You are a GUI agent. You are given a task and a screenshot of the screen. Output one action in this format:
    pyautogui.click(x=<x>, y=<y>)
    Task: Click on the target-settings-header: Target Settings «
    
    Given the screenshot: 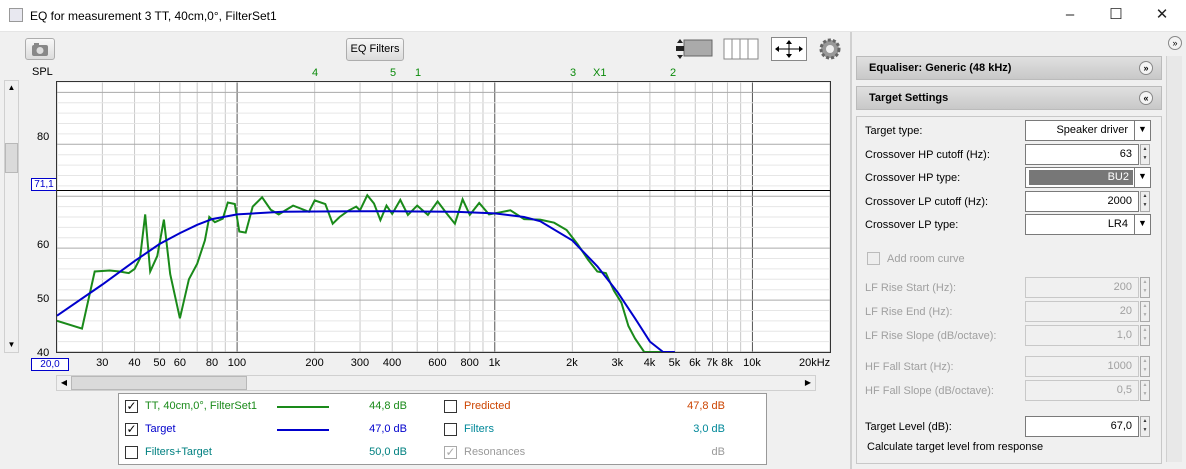 What is the action you would take?
    pyautogui.click(x=1009, y=98)
    